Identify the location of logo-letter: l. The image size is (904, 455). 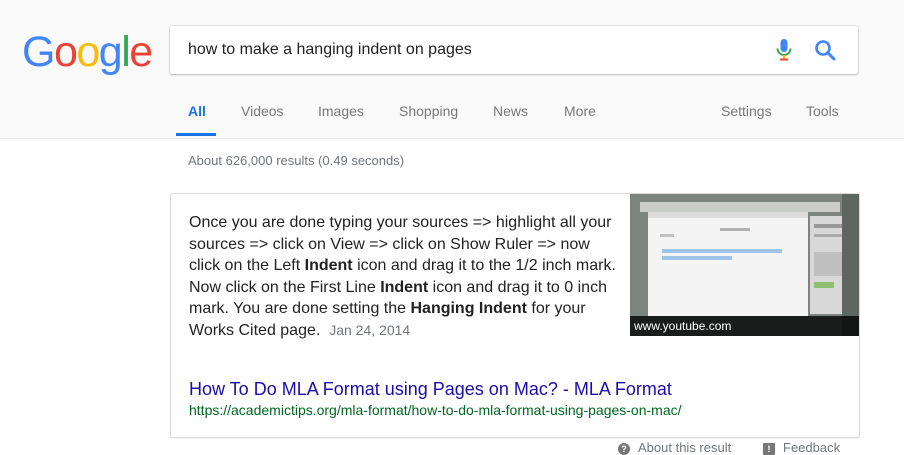
(126, 52).